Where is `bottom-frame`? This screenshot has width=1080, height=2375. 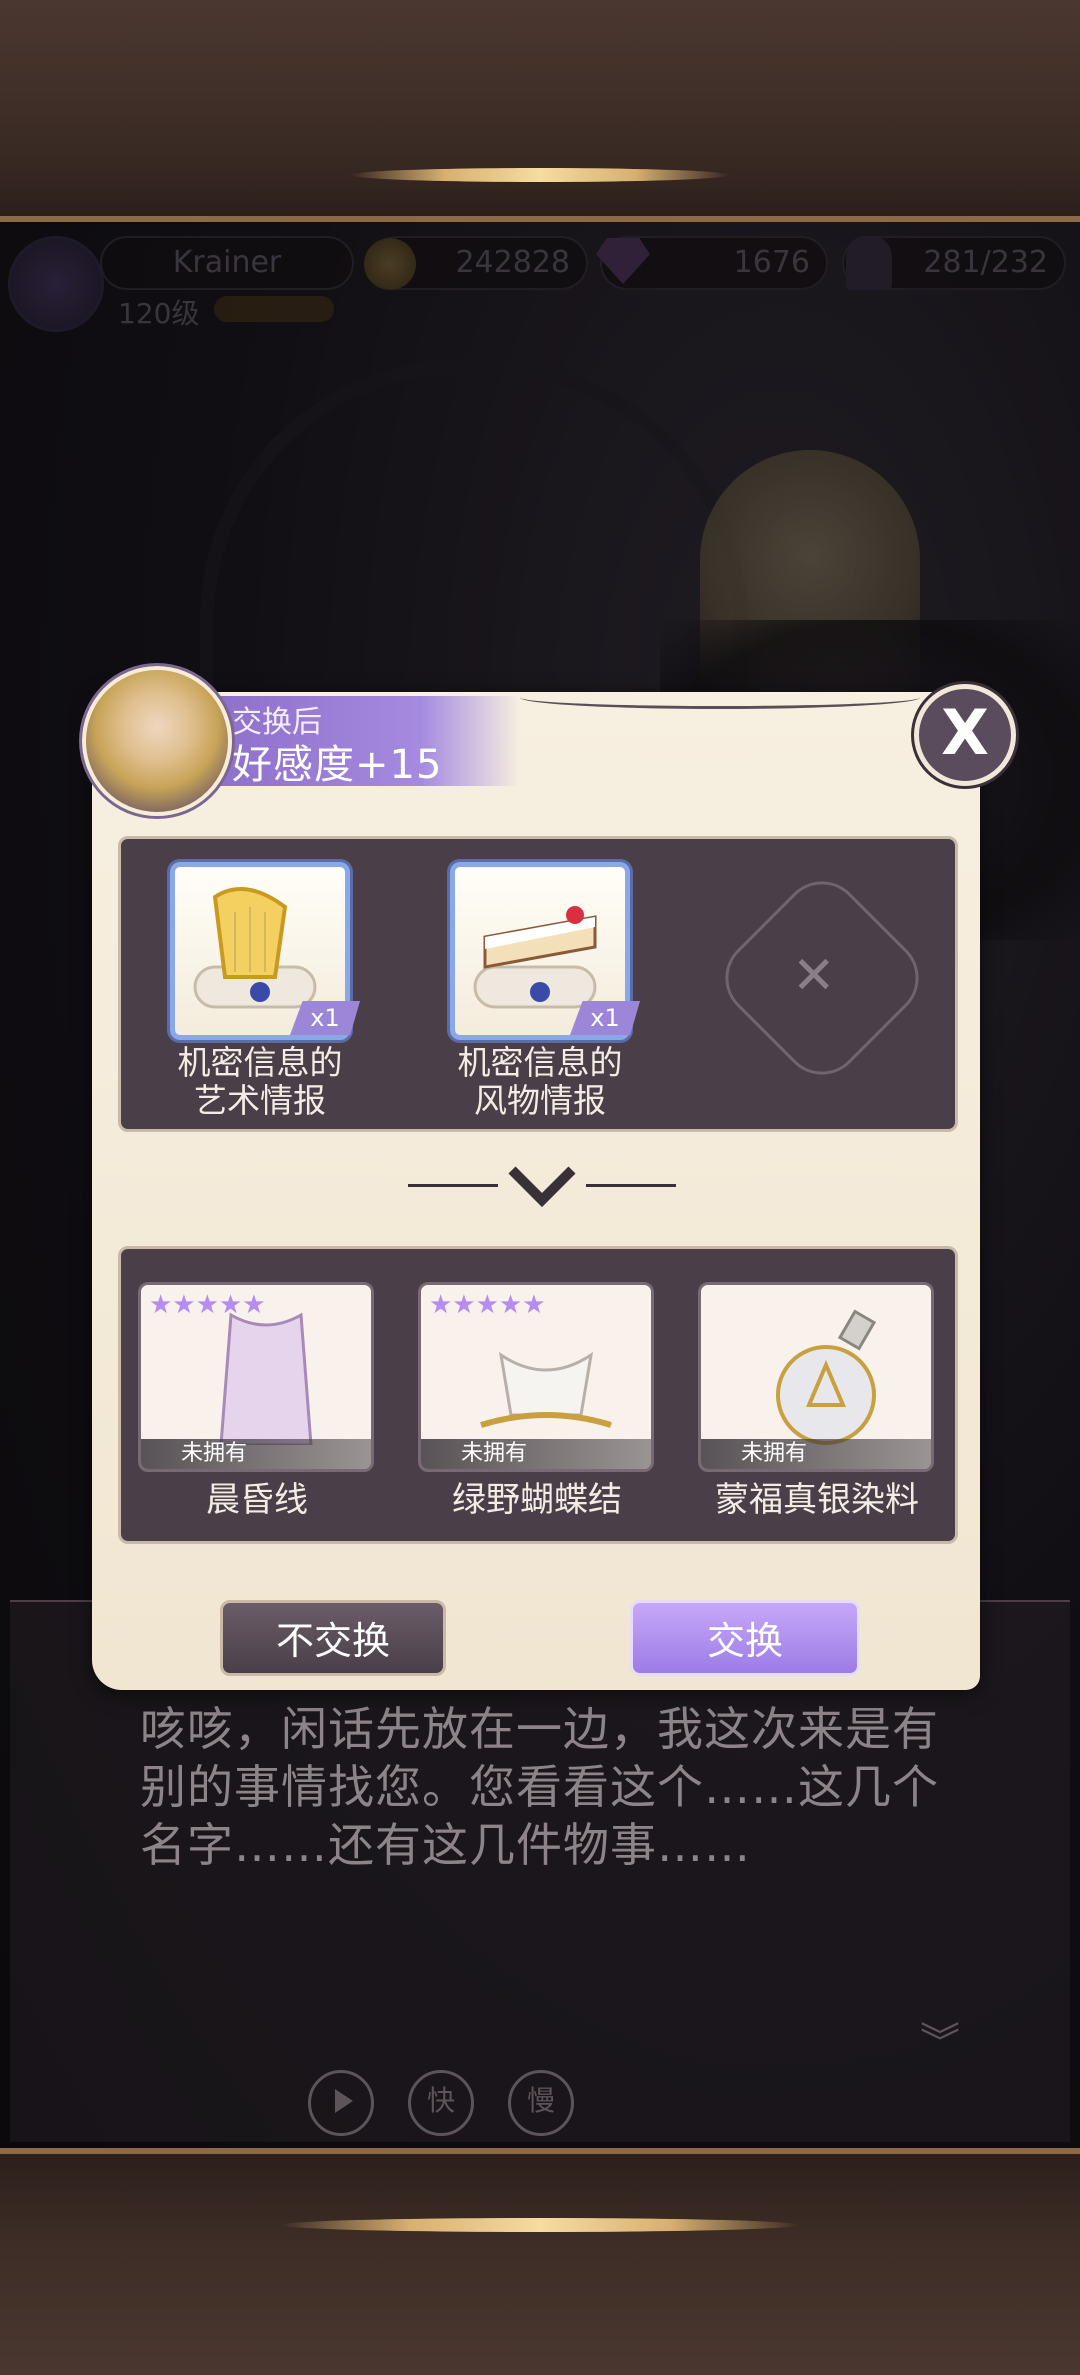 bottom-frame is located at coordinates (540, 2261).